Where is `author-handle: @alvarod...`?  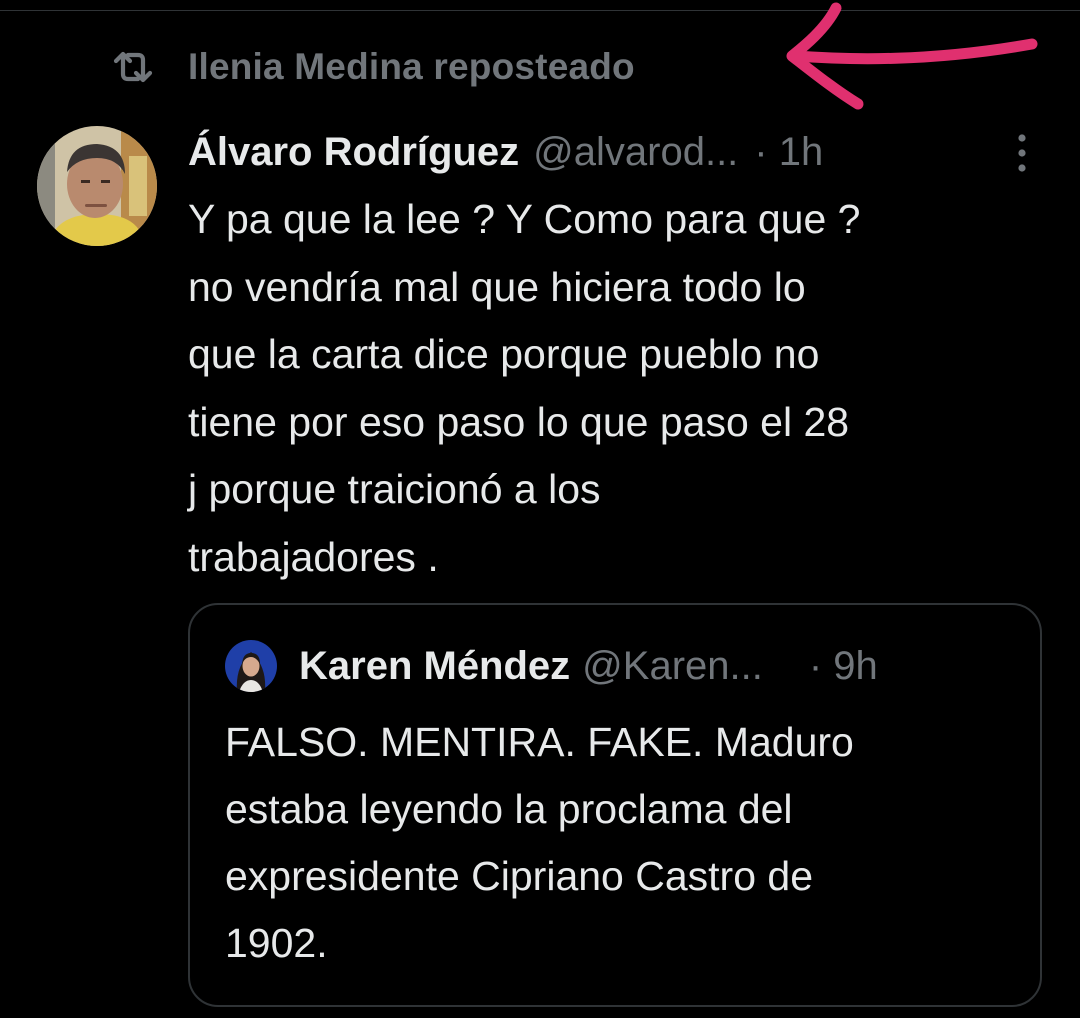 author-handle: @alvarod... is located at coordinates (635, 152).